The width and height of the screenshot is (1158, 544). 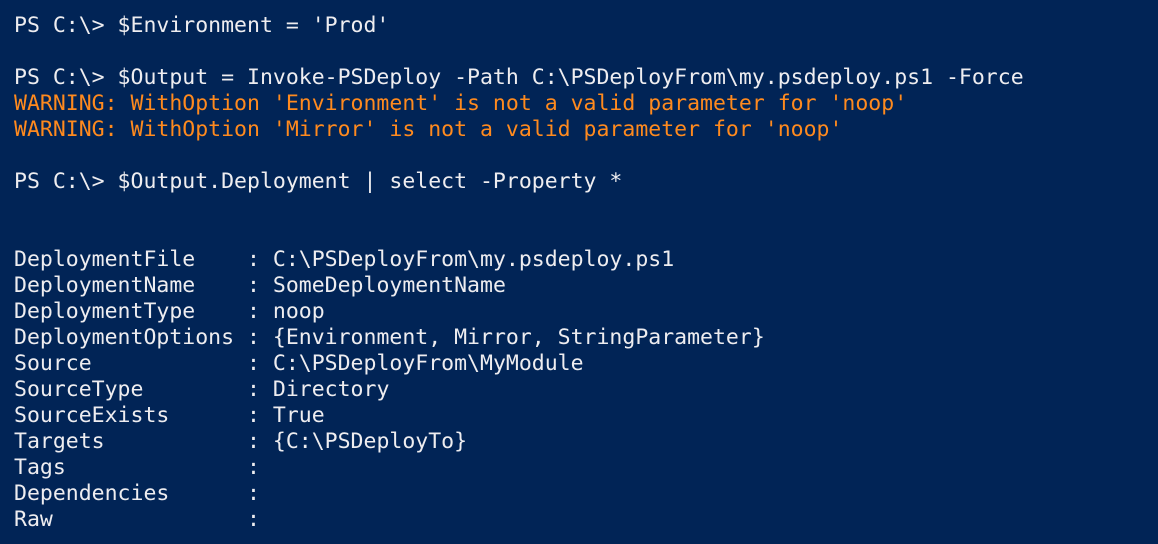 I want to click on property-row-dependencies: Dependencies :, so click(x=586, y=494).